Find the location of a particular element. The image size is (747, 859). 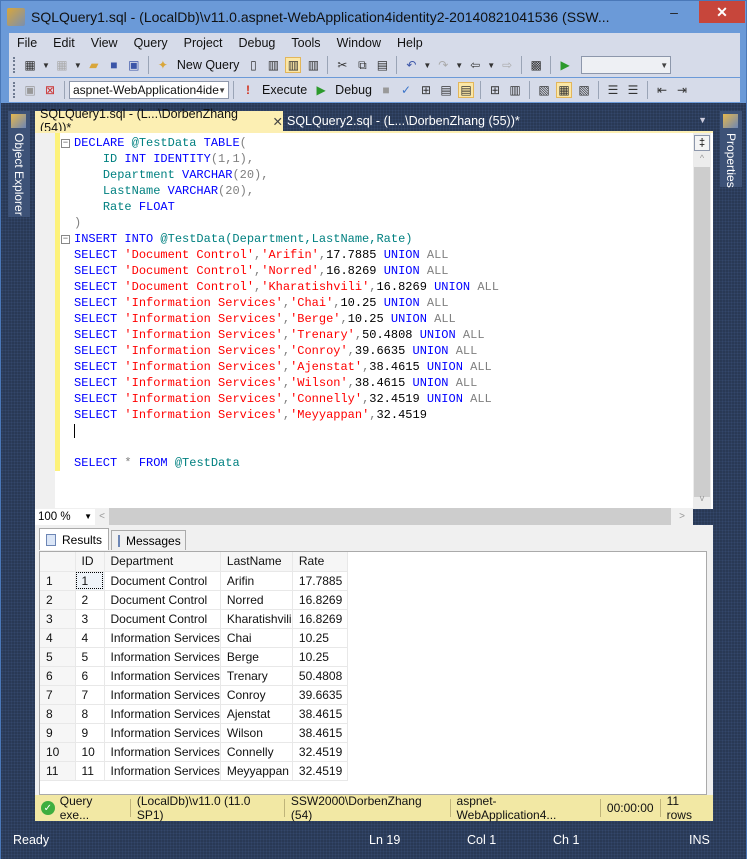

navigate-forward-icon: ⇨ is located at coordinates (507, 65).